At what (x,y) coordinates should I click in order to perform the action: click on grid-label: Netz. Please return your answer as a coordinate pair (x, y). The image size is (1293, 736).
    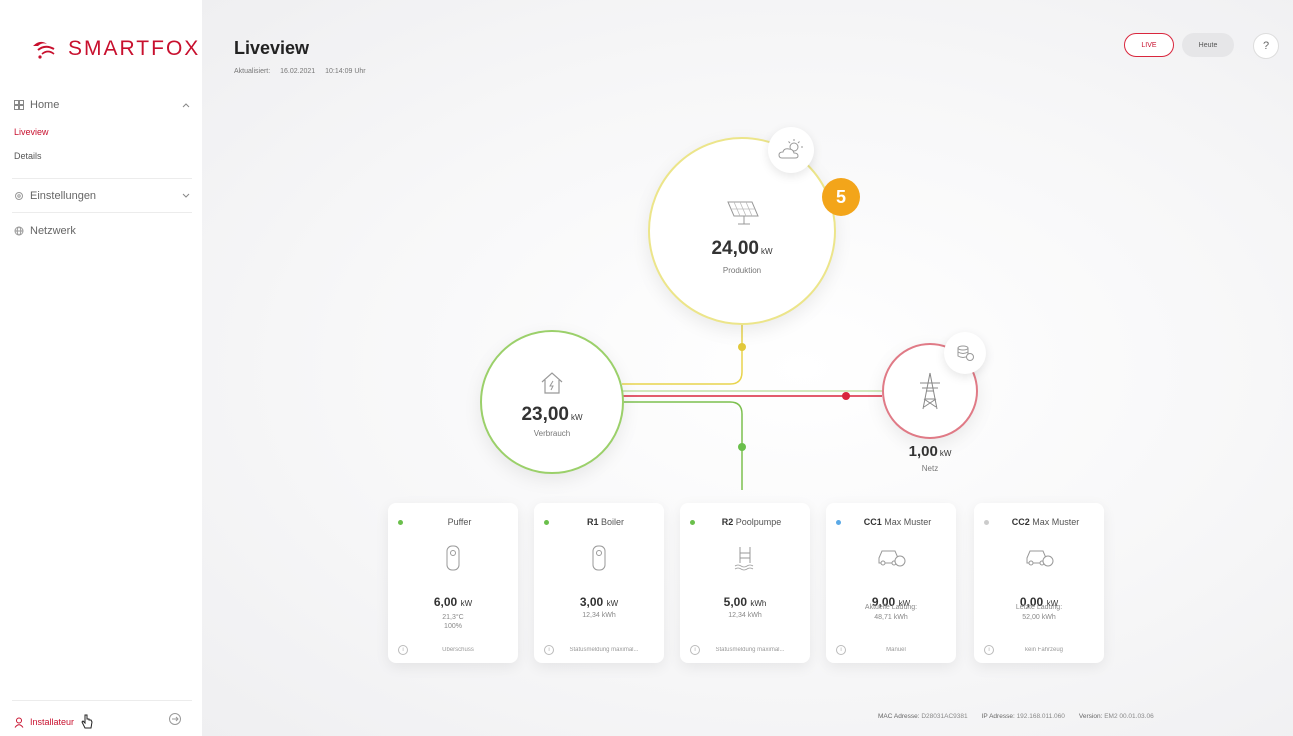
    Looking at the image, I should click on (930, 468).